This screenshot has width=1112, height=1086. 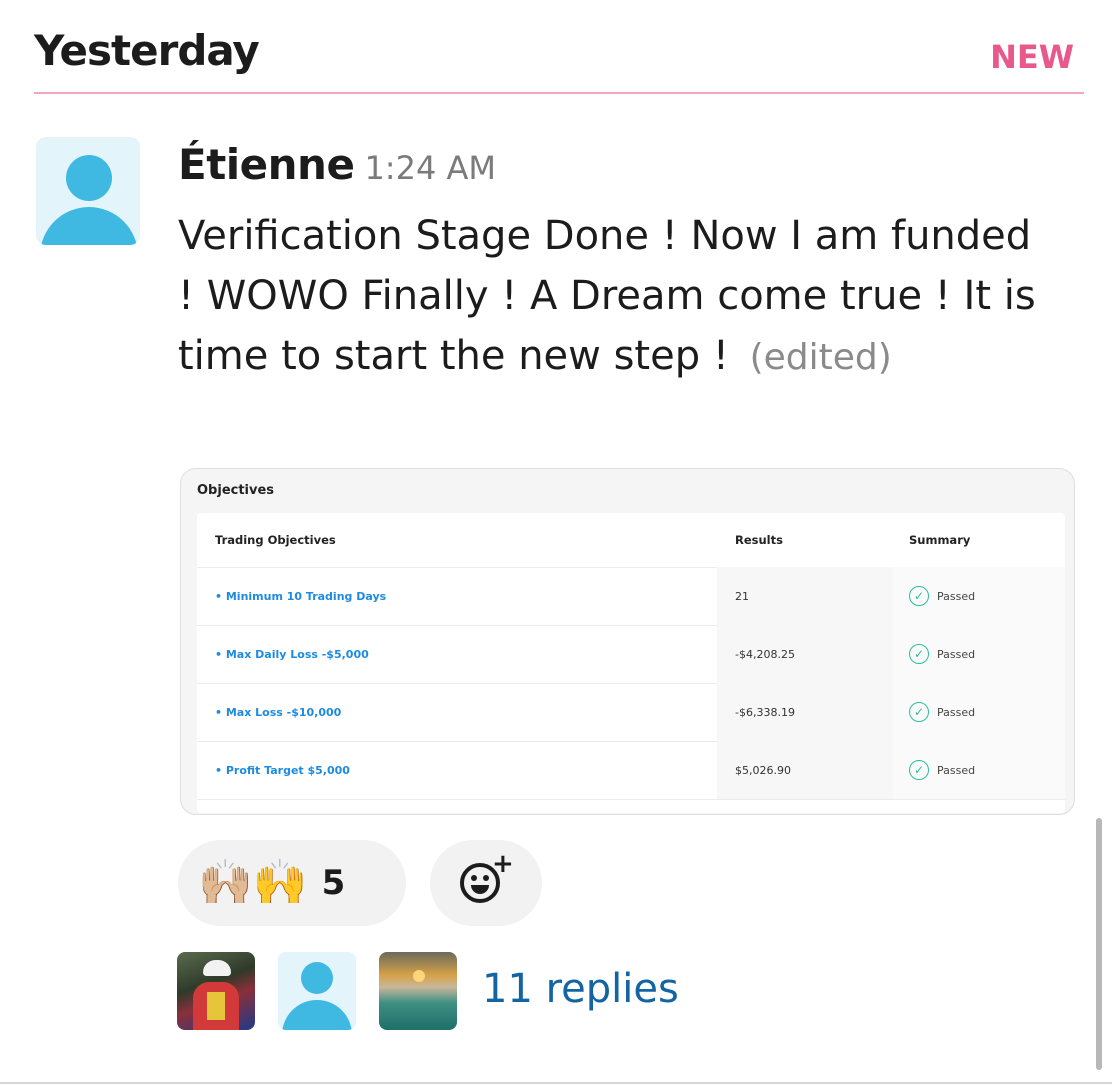 What do you see at coordinates (820, 357) in the screenshot?
I see `edited-label: (edited)` at bounding box center [820, 357].